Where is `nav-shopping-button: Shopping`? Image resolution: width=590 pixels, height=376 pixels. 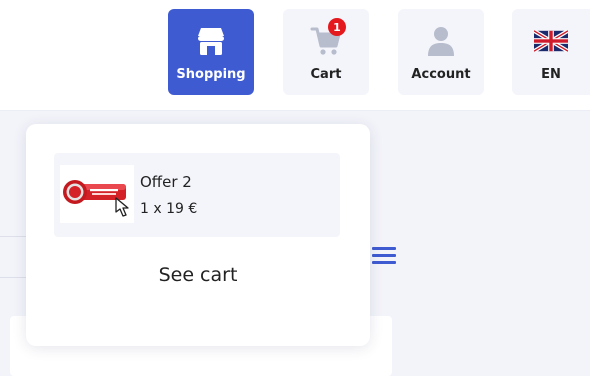 nav-shopping-button: Shopping is located at coordinates (211, 52).